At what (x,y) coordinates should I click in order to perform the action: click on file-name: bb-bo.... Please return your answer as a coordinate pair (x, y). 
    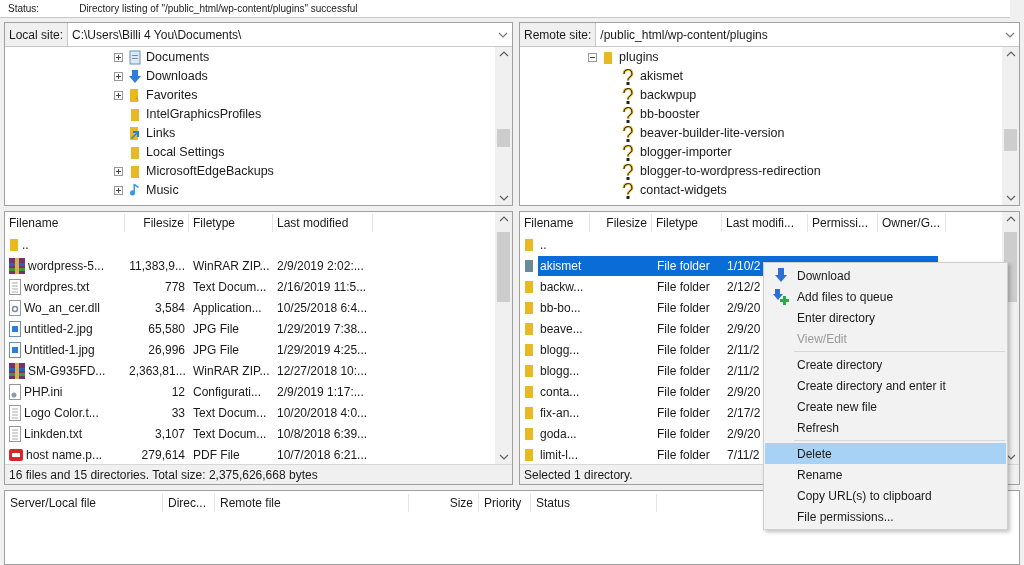
    Looking at the image, I should click on (595, 307).